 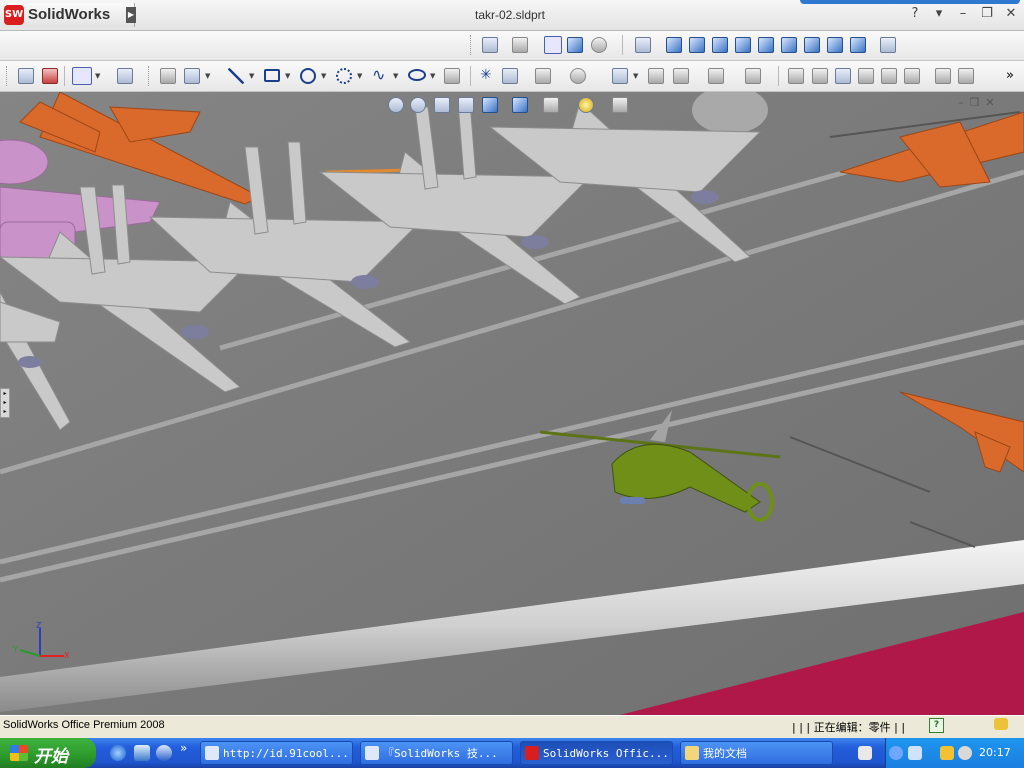 What do you see at coordinates (620, 76) in the screenshot?
I see `mirror-icon` at bounding box center [620, 76].